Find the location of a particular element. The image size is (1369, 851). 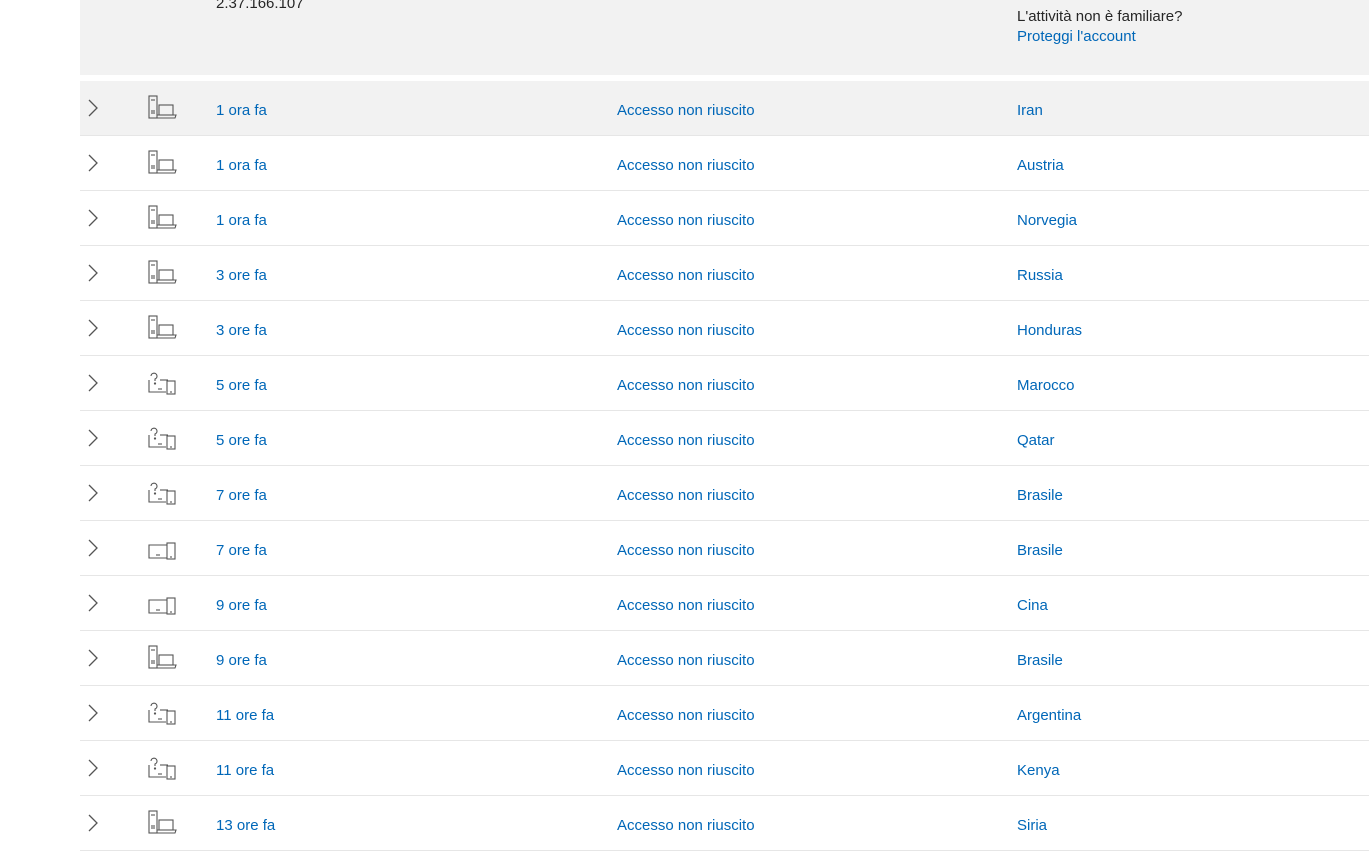

ip-address: 2.37.166.107 is located at coordinates (260, 6).